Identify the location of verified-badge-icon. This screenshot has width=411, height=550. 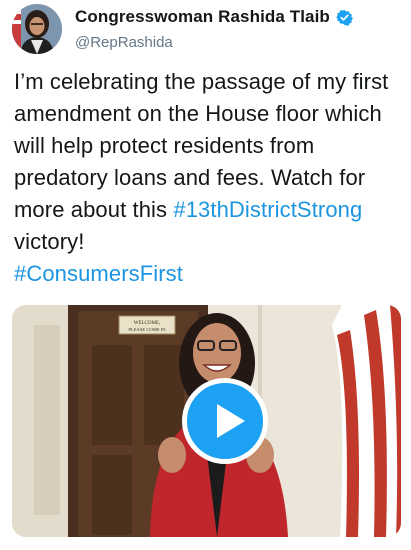
(344, 17).